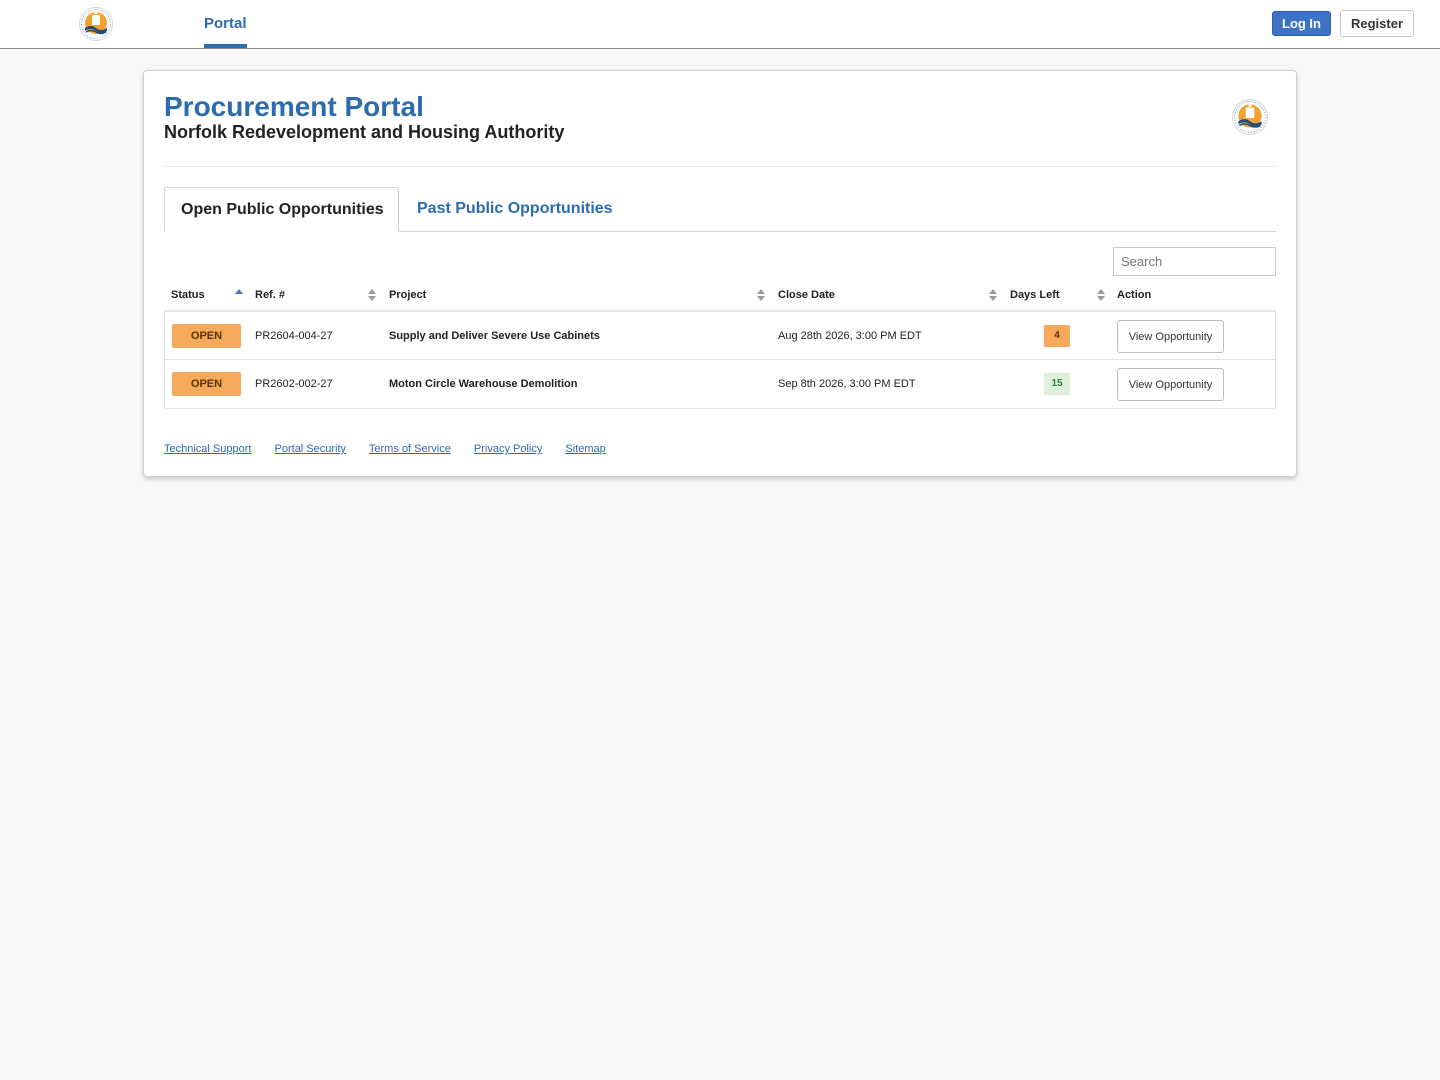 The width and height of the screenshot is (1440, 1080). What do you see at coordinates (294, 106) in the screenshot?
I see `page-title: Procurement Portal` at bounding box center [294, 106].